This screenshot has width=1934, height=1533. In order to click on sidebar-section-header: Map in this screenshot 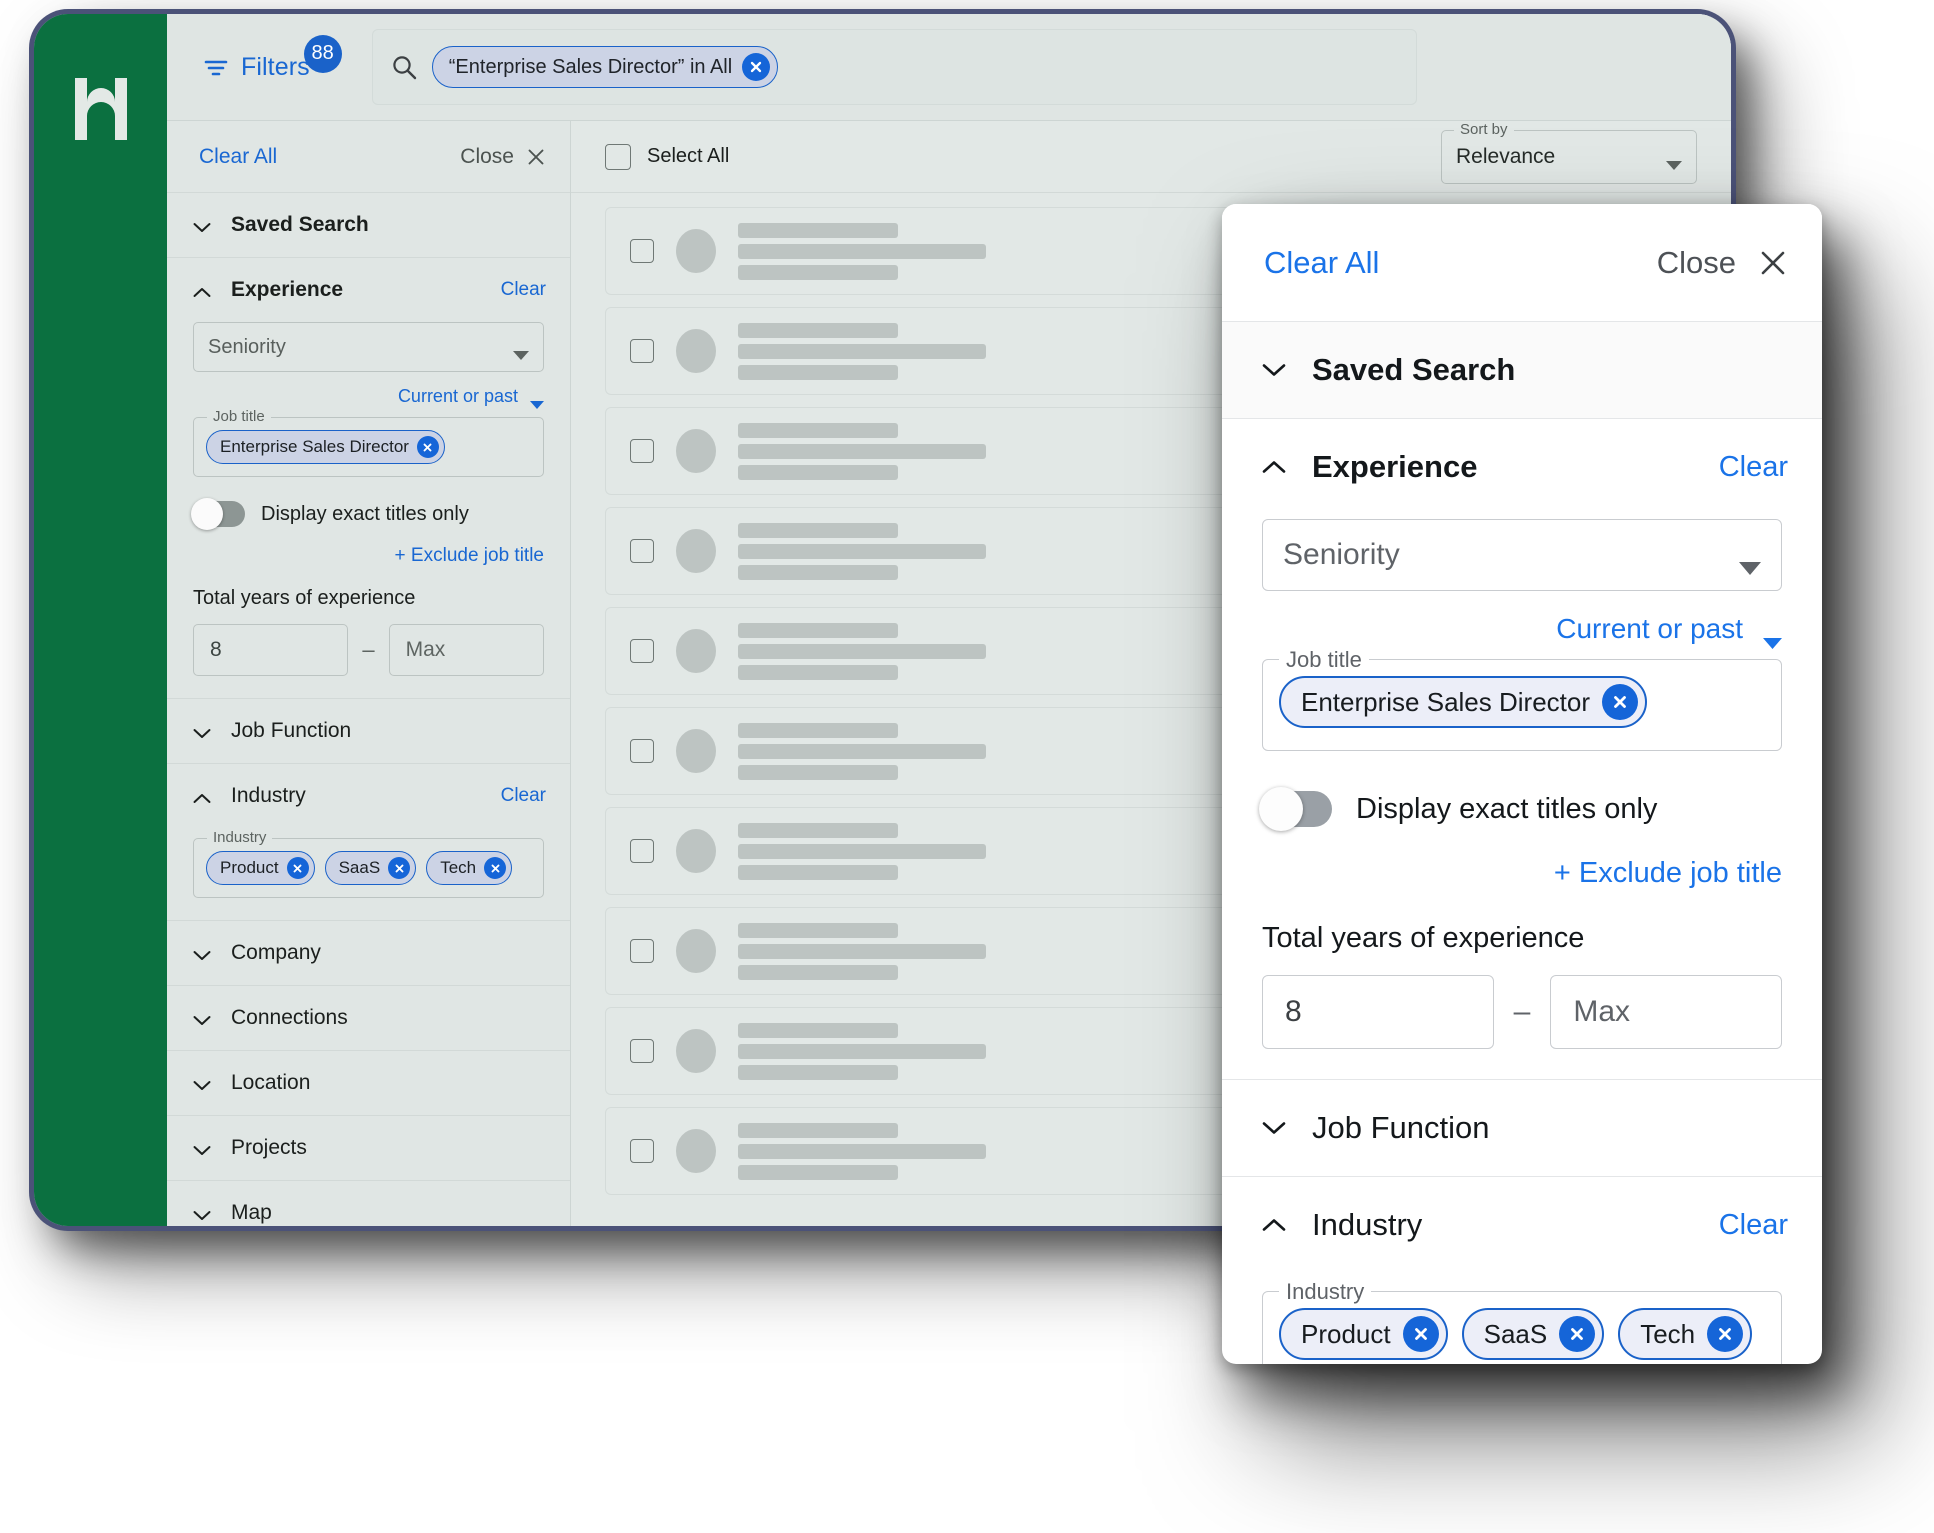, I will do `click(368, 1203)`.